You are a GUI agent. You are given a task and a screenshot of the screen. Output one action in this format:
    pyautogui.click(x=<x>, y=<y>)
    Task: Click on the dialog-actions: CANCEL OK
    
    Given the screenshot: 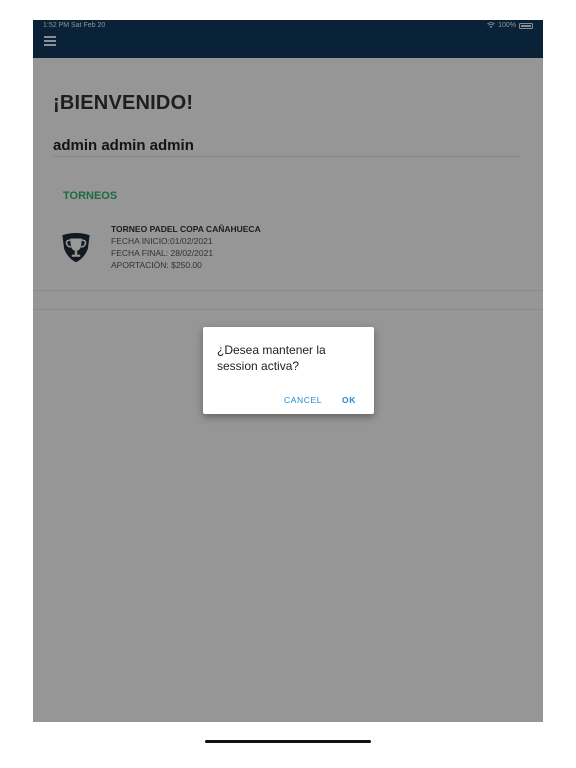 What is the action you would take?
    pyautogui.click(x=320, y=400)
    